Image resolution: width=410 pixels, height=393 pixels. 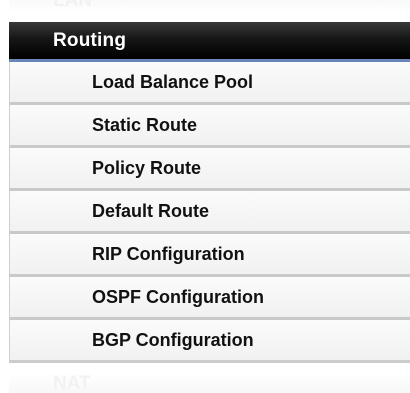 What do you see at coordinates (210, 169) in the screenshot?
I see `menu-item-policy-route: Policy Route` at bounding box center [210, 169].